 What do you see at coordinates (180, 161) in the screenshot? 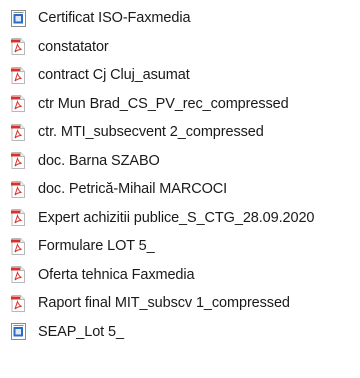
I see `file-item: doc. Barna SZABO` at bounding box center [180, 161].